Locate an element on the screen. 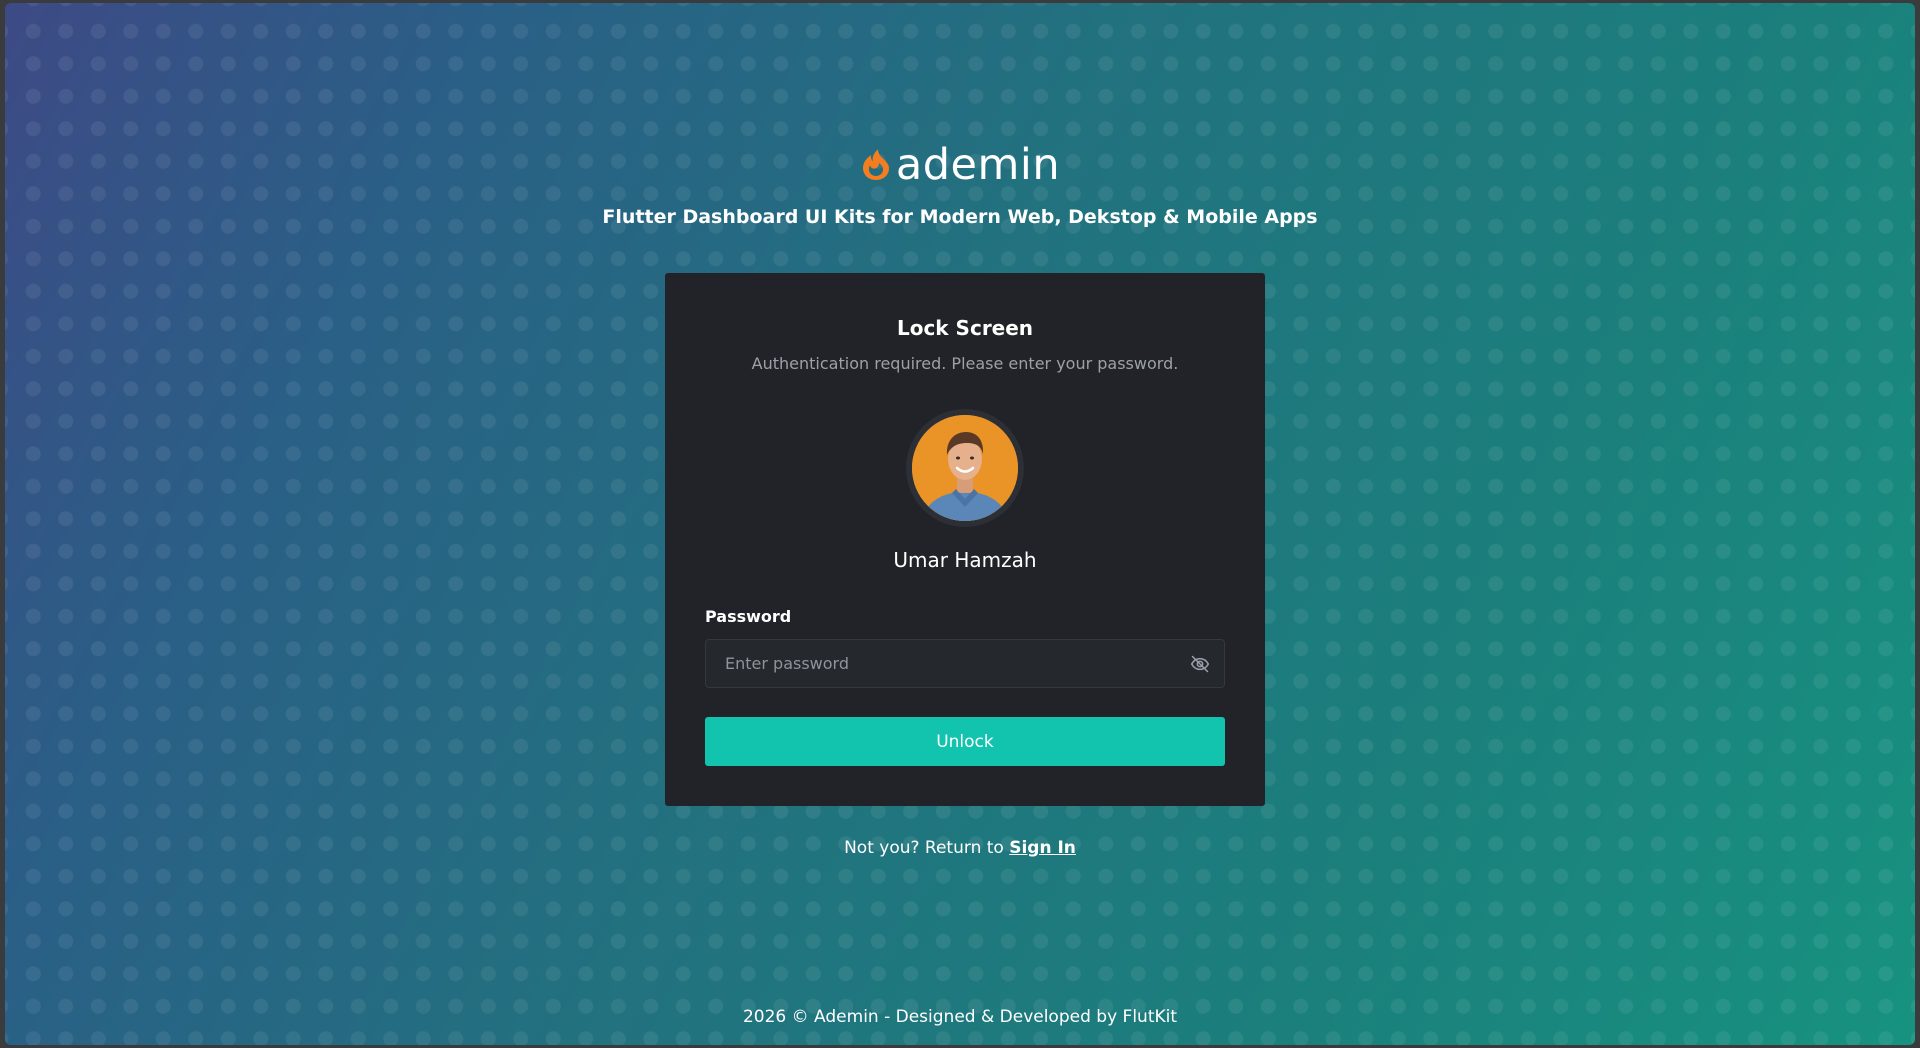  flame-logo-icon is located at coordinates (875, 164).